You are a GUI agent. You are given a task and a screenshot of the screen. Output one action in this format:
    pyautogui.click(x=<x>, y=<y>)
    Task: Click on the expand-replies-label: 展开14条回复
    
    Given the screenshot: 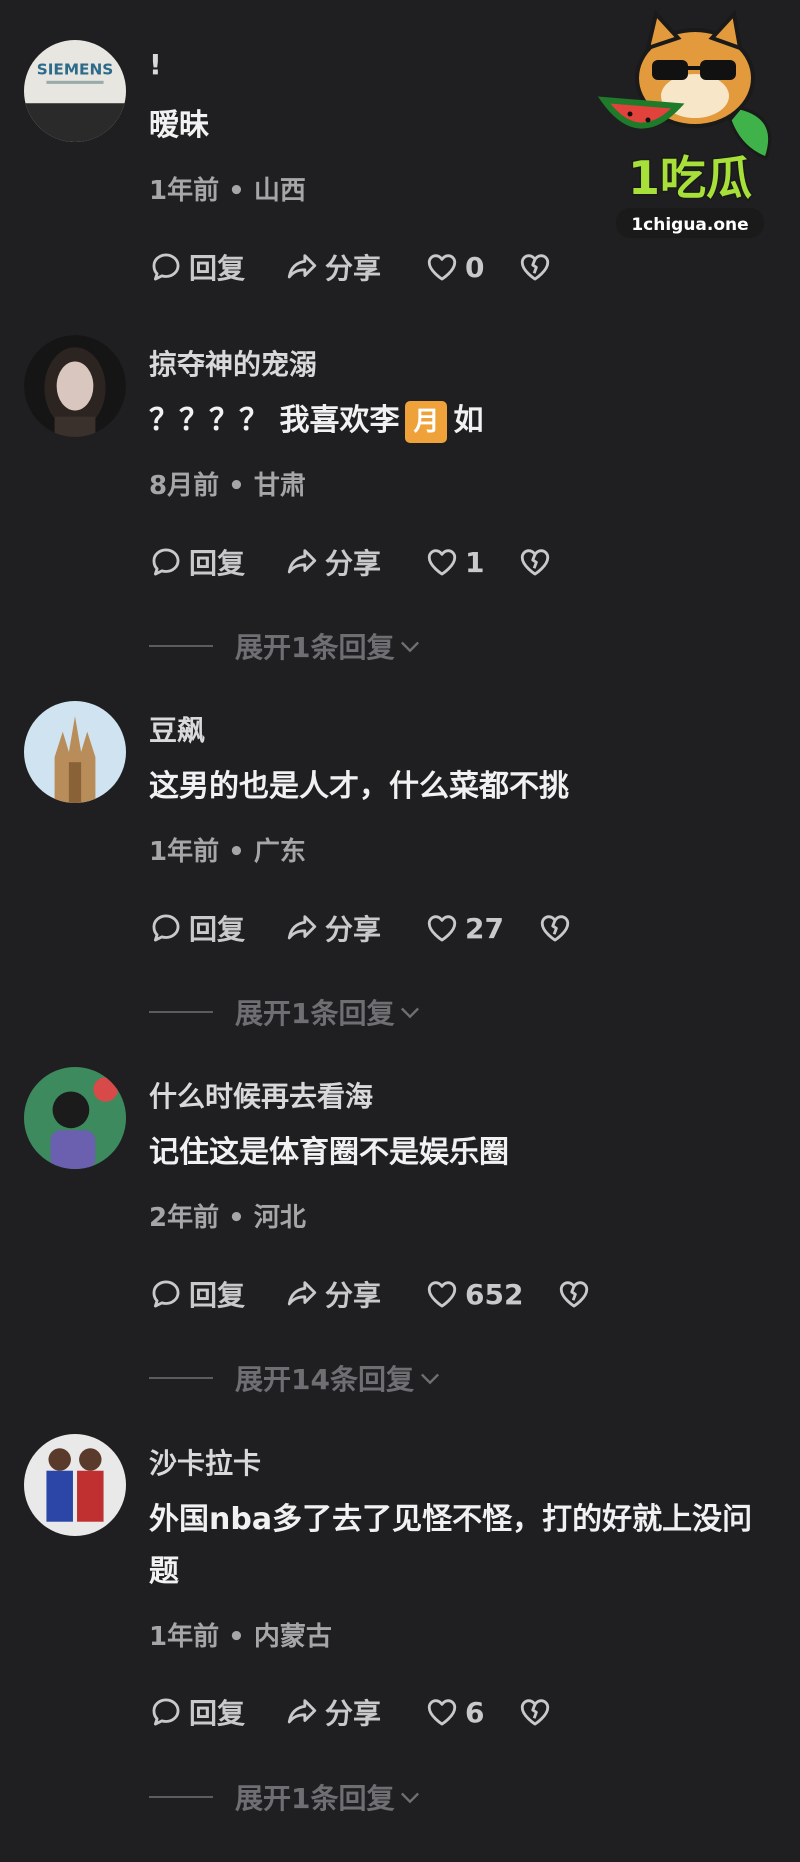 What is the action you would take?
    pyautogui.click(x=324, y=1379)
    